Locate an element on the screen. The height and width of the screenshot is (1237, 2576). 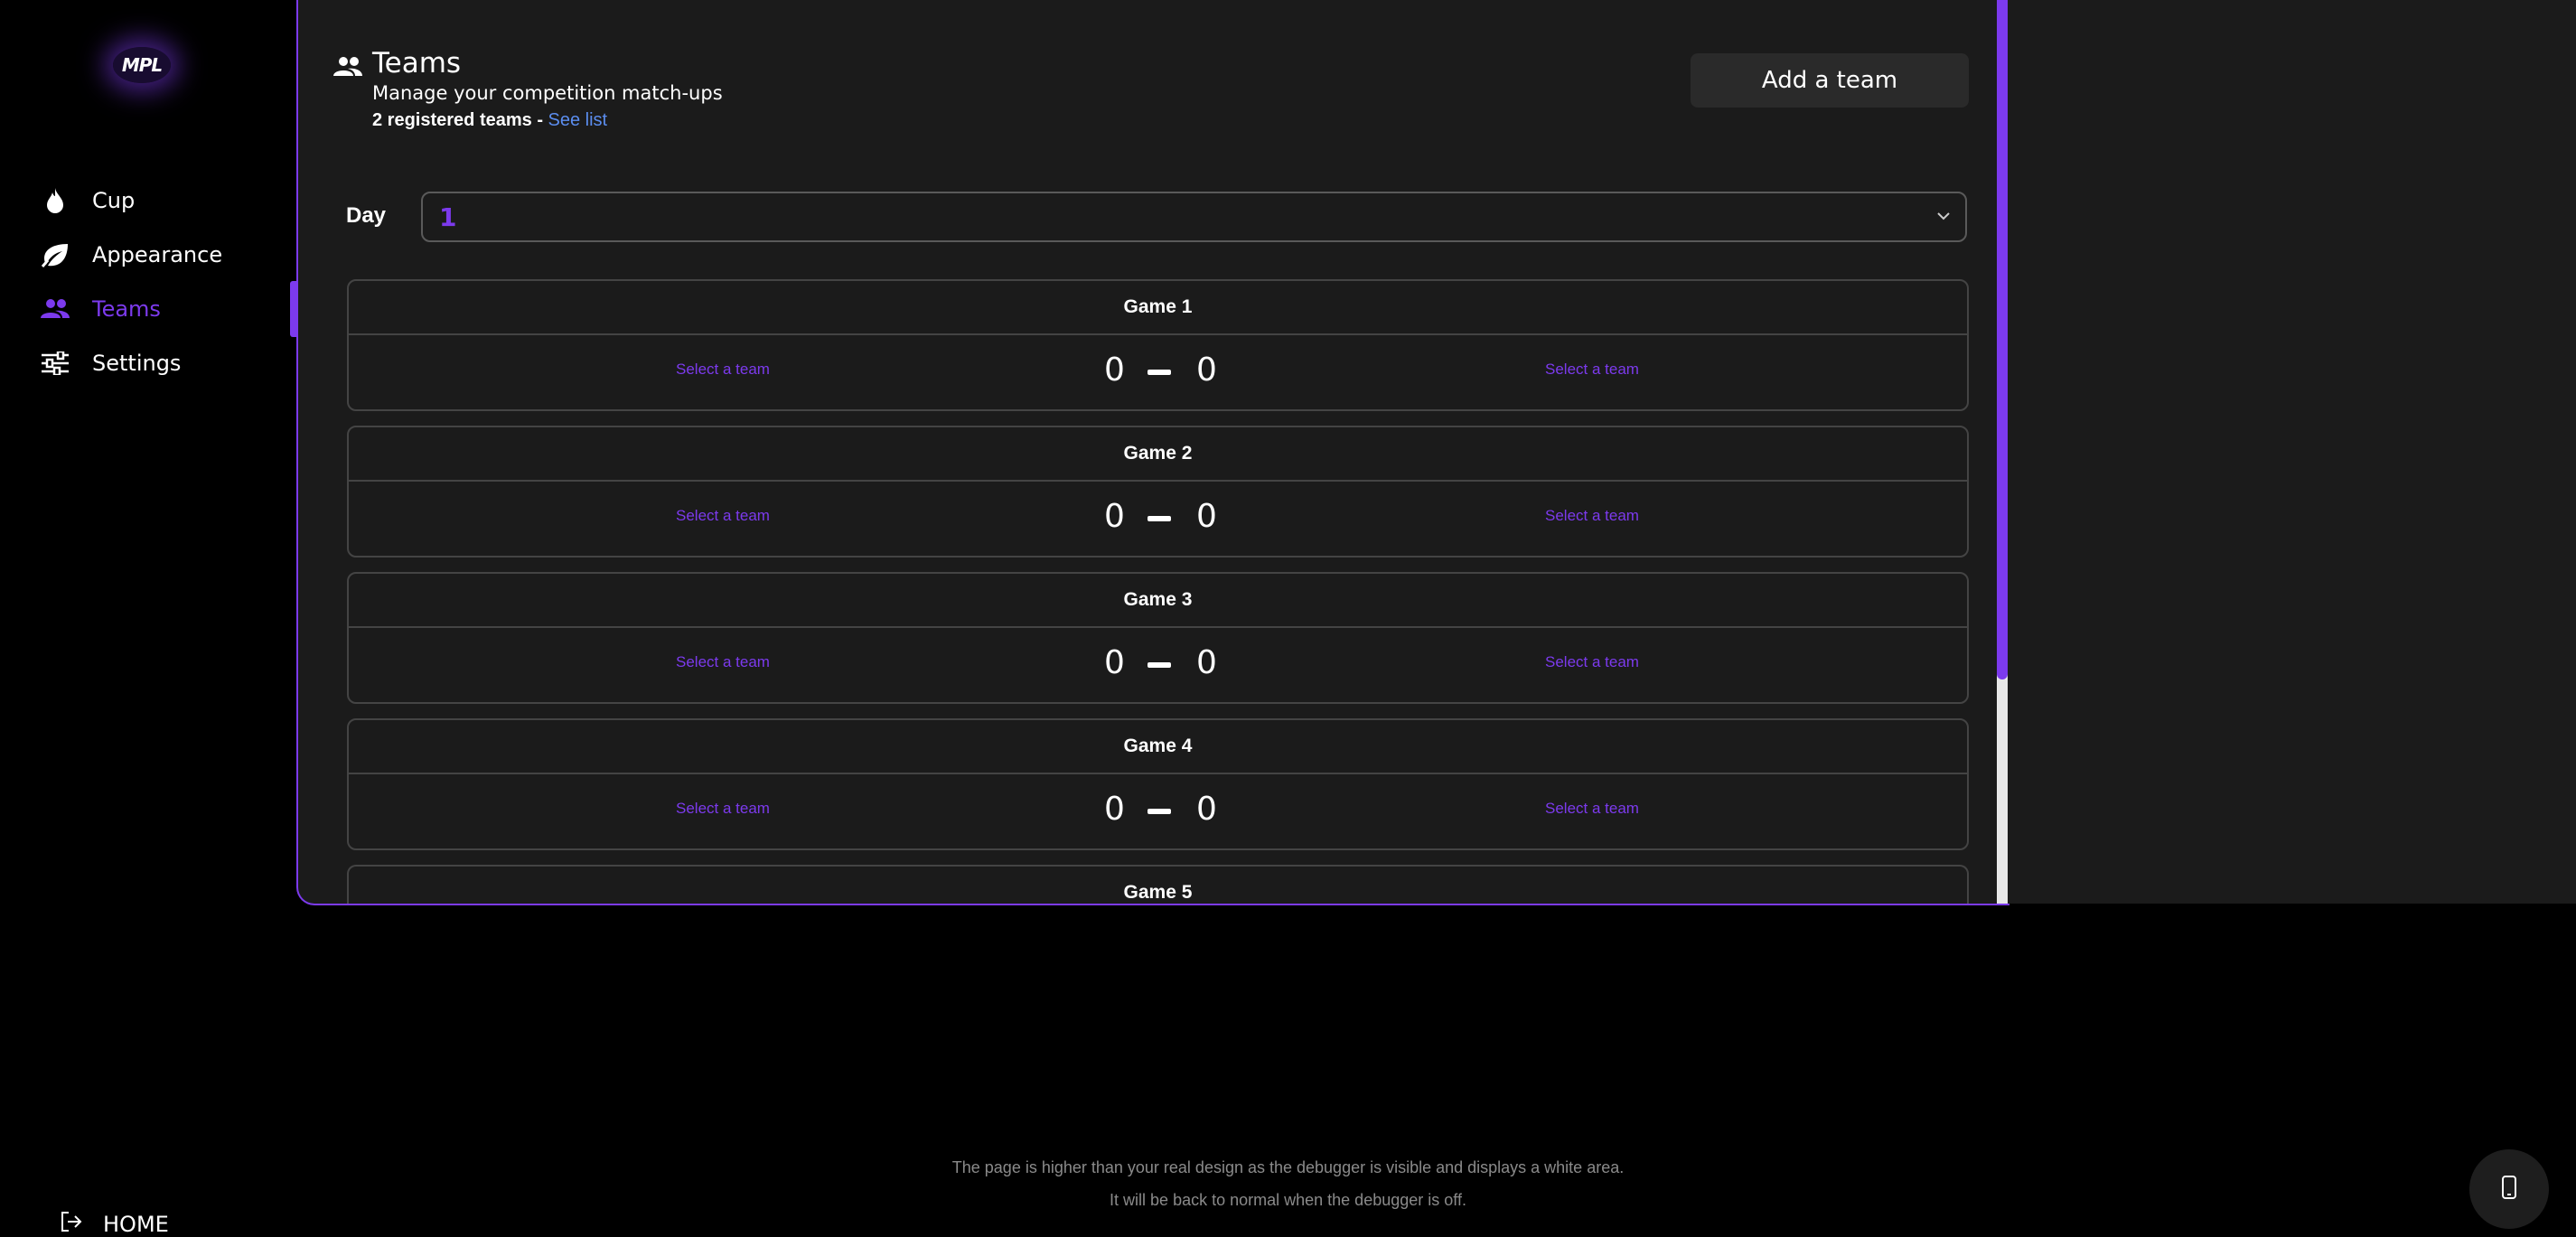
game-title: Game 5 is located at coordinates (1158, 893).